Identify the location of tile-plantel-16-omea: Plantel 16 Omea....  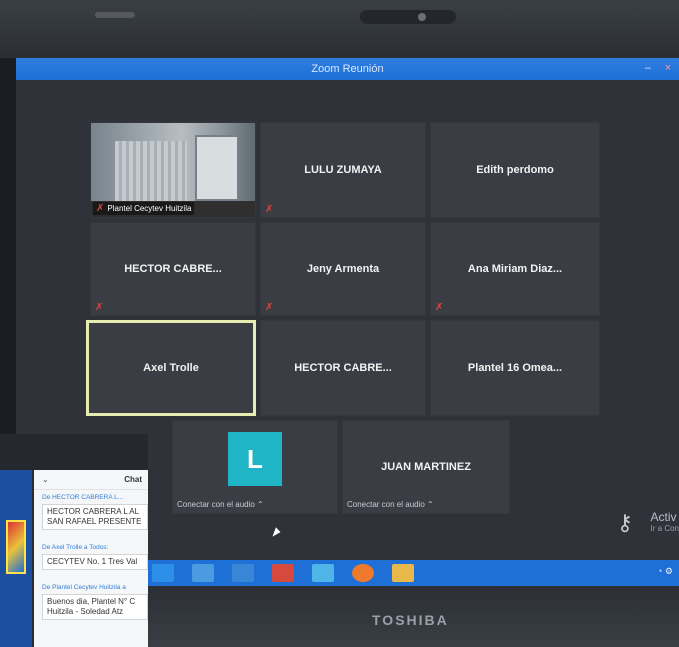
(515, 368).